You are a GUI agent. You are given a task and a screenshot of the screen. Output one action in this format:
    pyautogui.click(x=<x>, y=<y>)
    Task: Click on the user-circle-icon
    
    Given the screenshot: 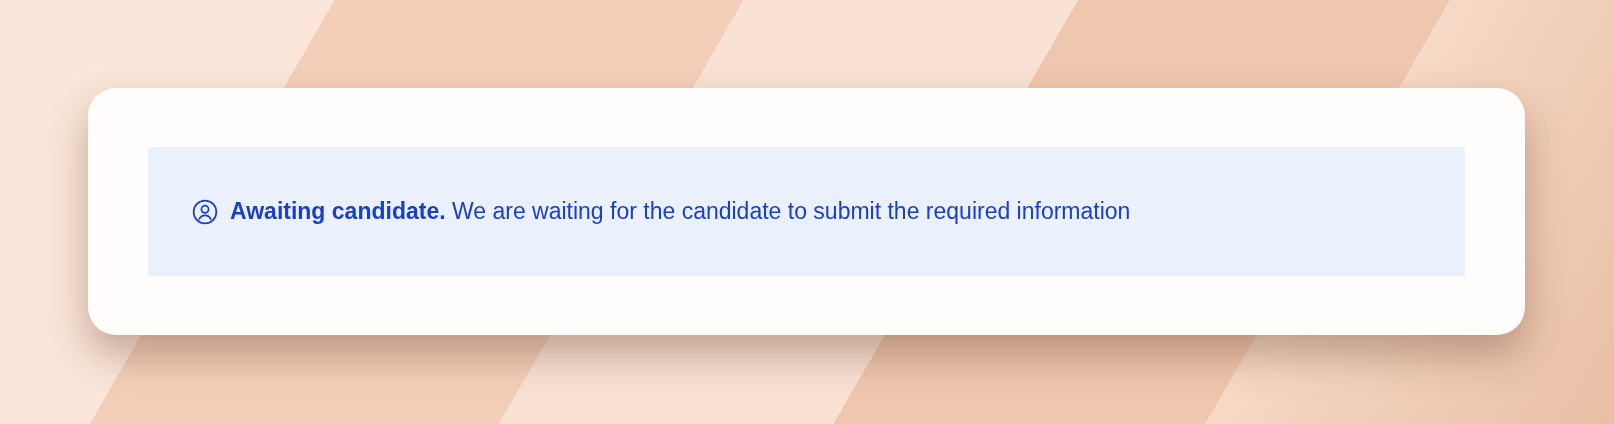 What is the action you would take?
    pyautogui.click(x=205, y=211)
    